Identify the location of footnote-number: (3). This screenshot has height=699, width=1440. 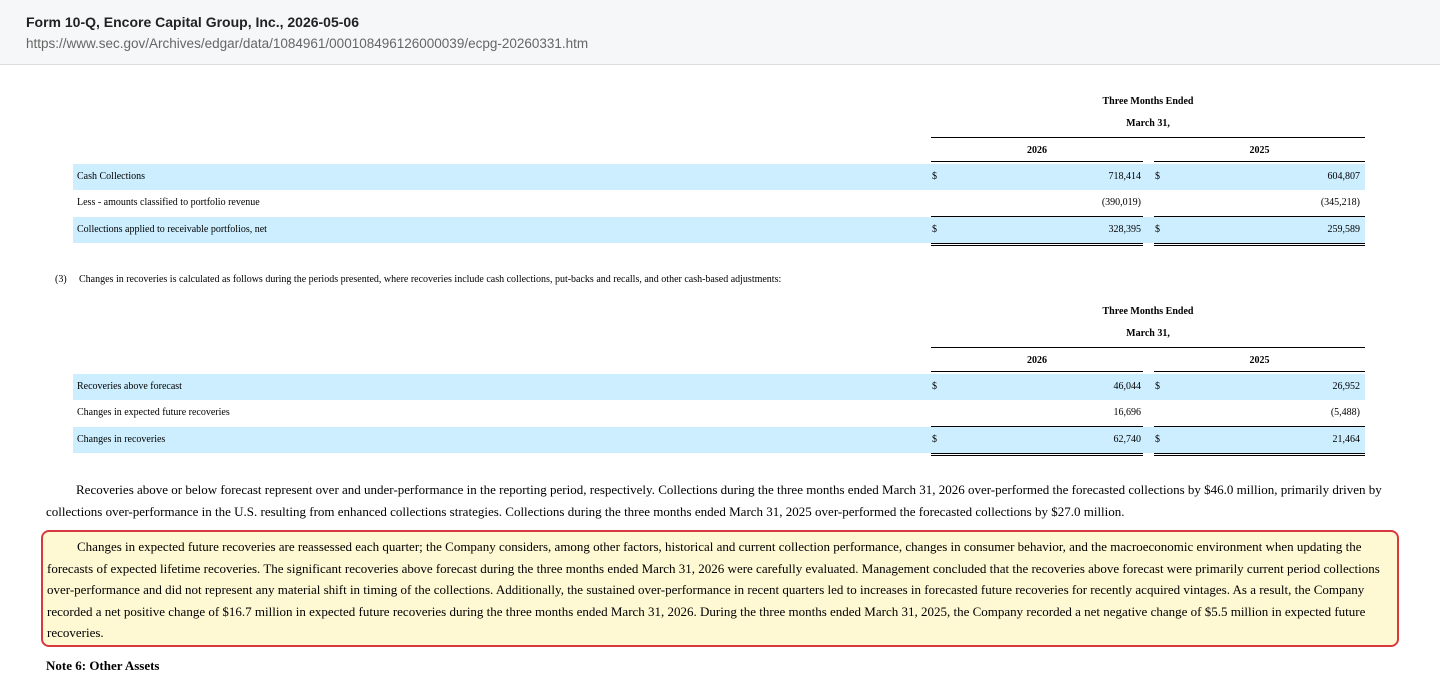
(61, 279).